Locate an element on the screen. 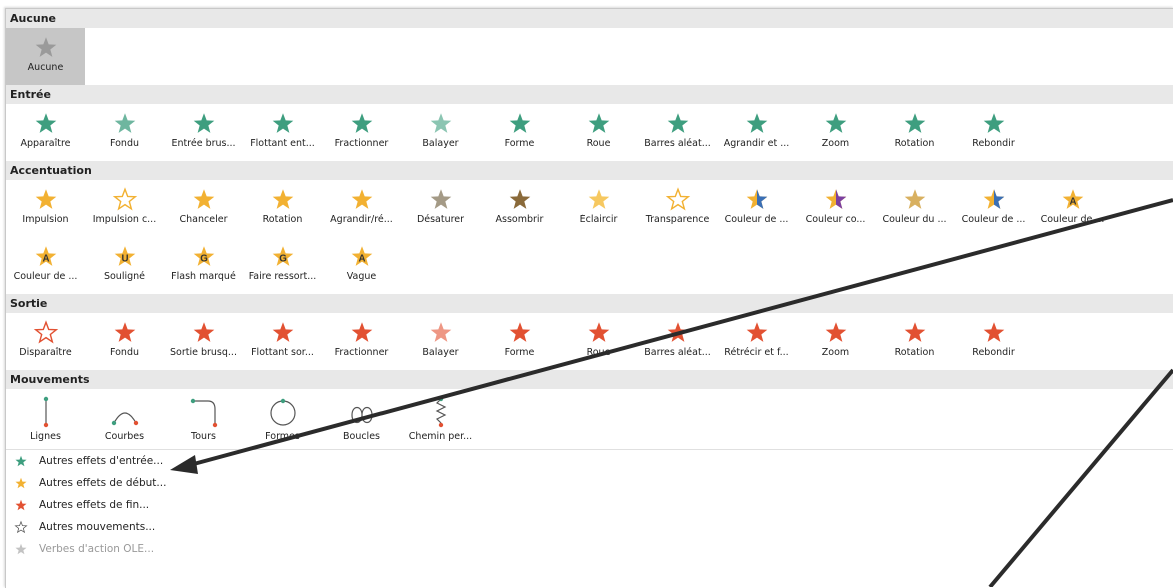 This screenshot has width=1173, height=588. wheel-icon is located at coordinates (598, 123).